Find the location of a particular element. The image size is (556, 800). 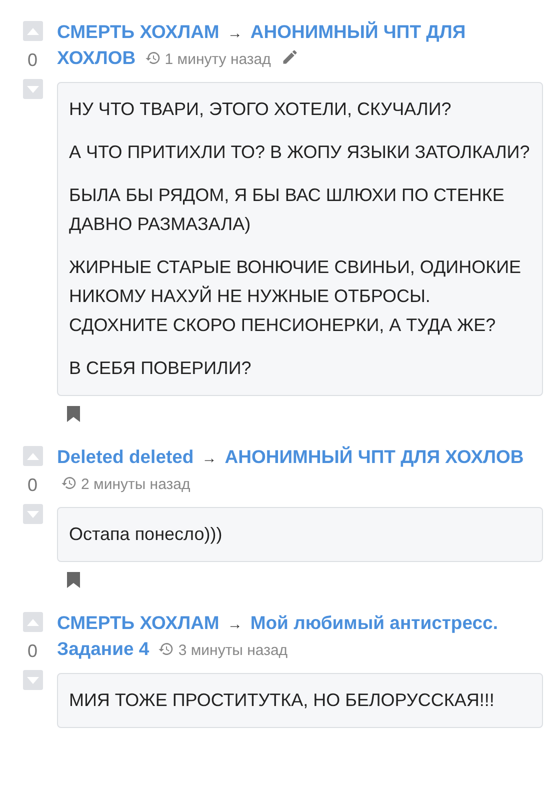

comment-text: БЫЛА БЫ РЯДОМ, Я БЫ ВАС ШЛЮХИ ПО СТЕНКЕ ДАВНО РАЗМАЗАЛА) is located at coordinates (287, 210).